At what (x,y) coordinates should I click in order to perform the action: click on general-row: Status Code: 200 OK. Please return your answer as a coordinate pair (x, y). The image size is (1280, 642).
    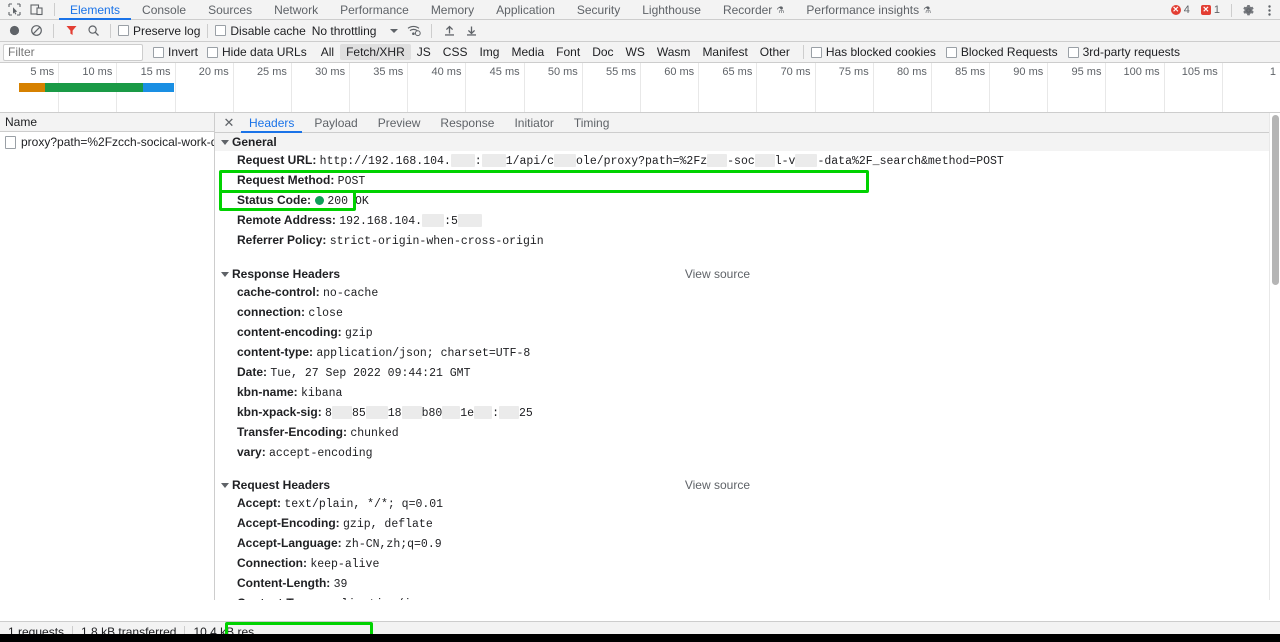
    Looking at the image, I should click on (747, 201).